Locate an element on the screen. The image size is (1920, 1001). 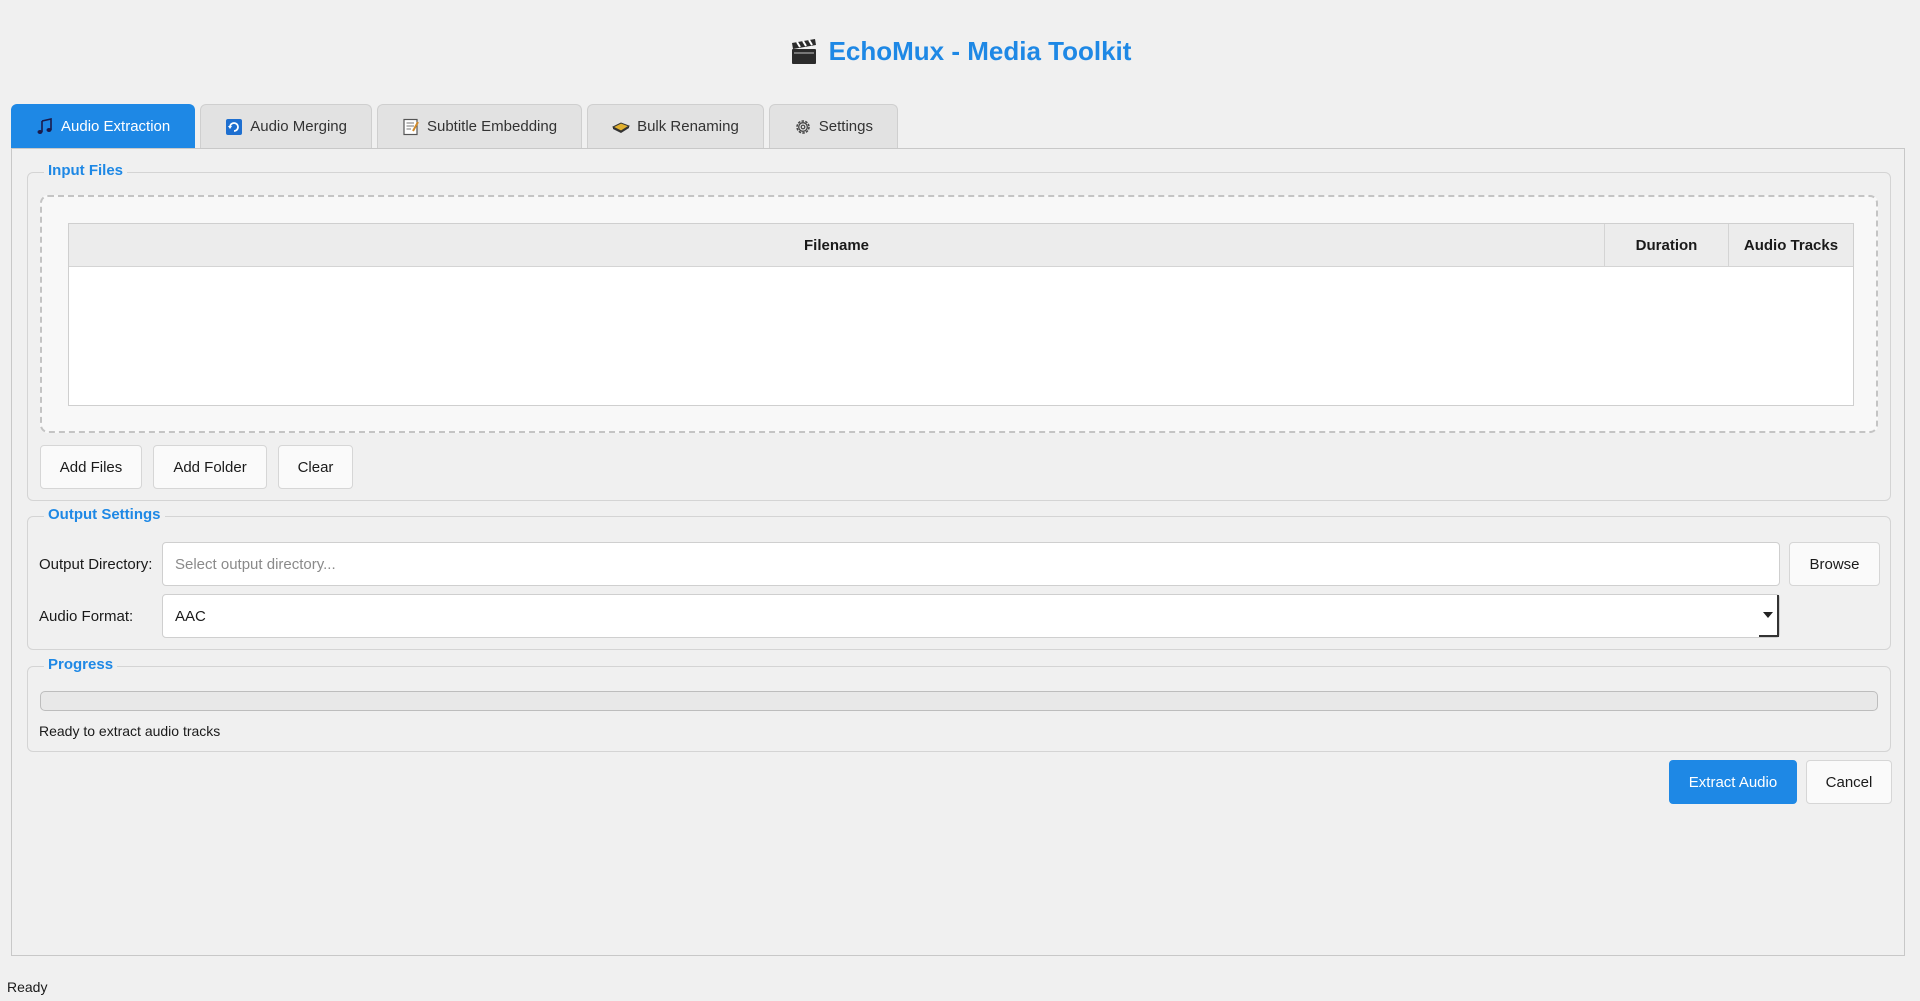
audio-format-label: Audio Format: is located at coordinates (86, 616).